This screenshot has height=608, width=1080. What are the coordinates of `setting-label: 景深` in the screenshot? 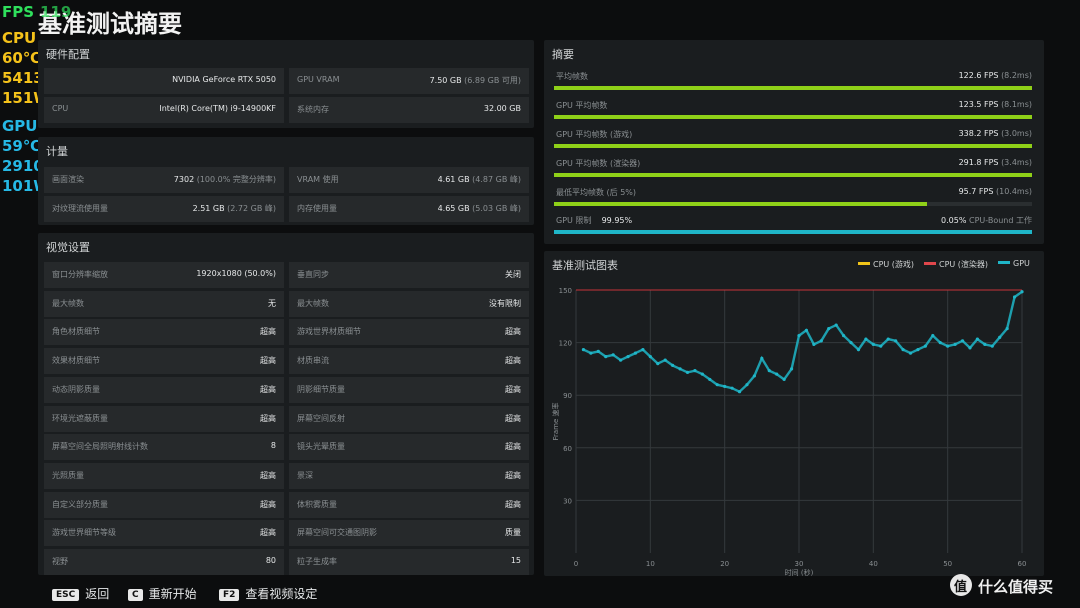 It's located at (305, 475).